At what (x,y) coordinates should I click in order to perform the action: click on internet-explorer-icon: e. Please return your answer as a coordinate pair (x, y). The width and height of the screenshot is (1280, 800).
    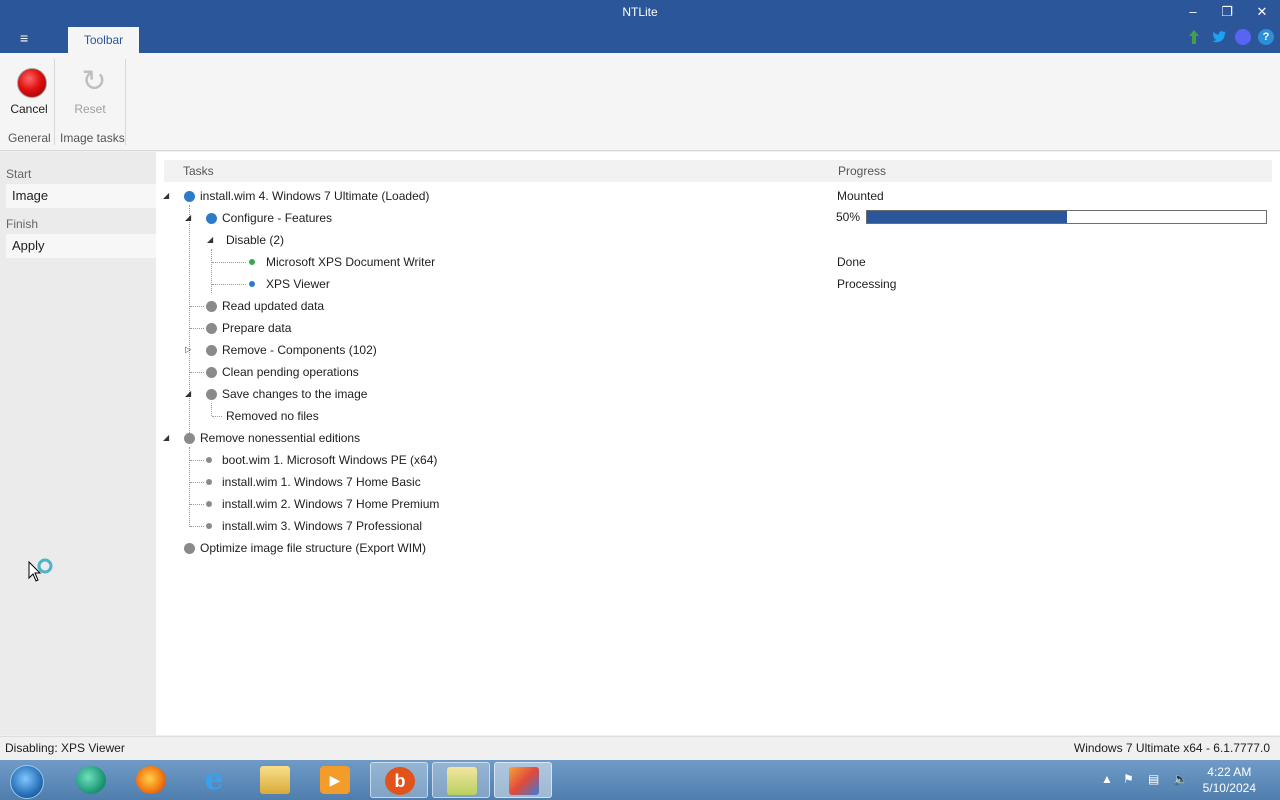
    Looking at the image, I should click on (214, 779).